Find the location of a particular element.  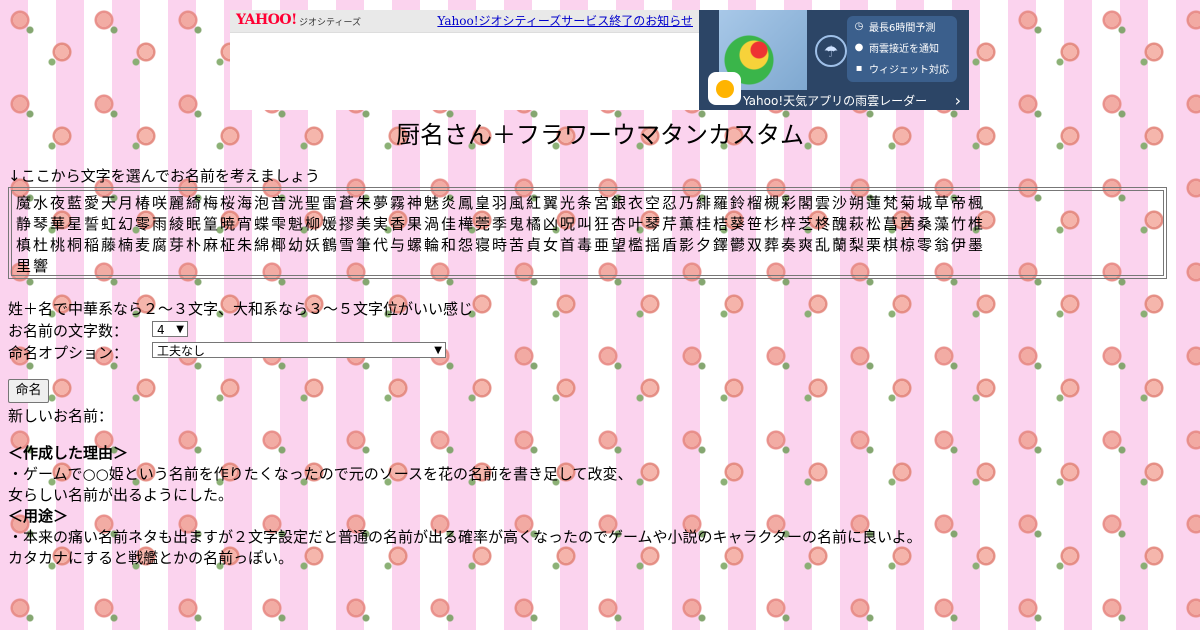

weather-ad-footer: Yahoo!天気アプリの雨雲レーダー › is located at coordinates (855, 100).